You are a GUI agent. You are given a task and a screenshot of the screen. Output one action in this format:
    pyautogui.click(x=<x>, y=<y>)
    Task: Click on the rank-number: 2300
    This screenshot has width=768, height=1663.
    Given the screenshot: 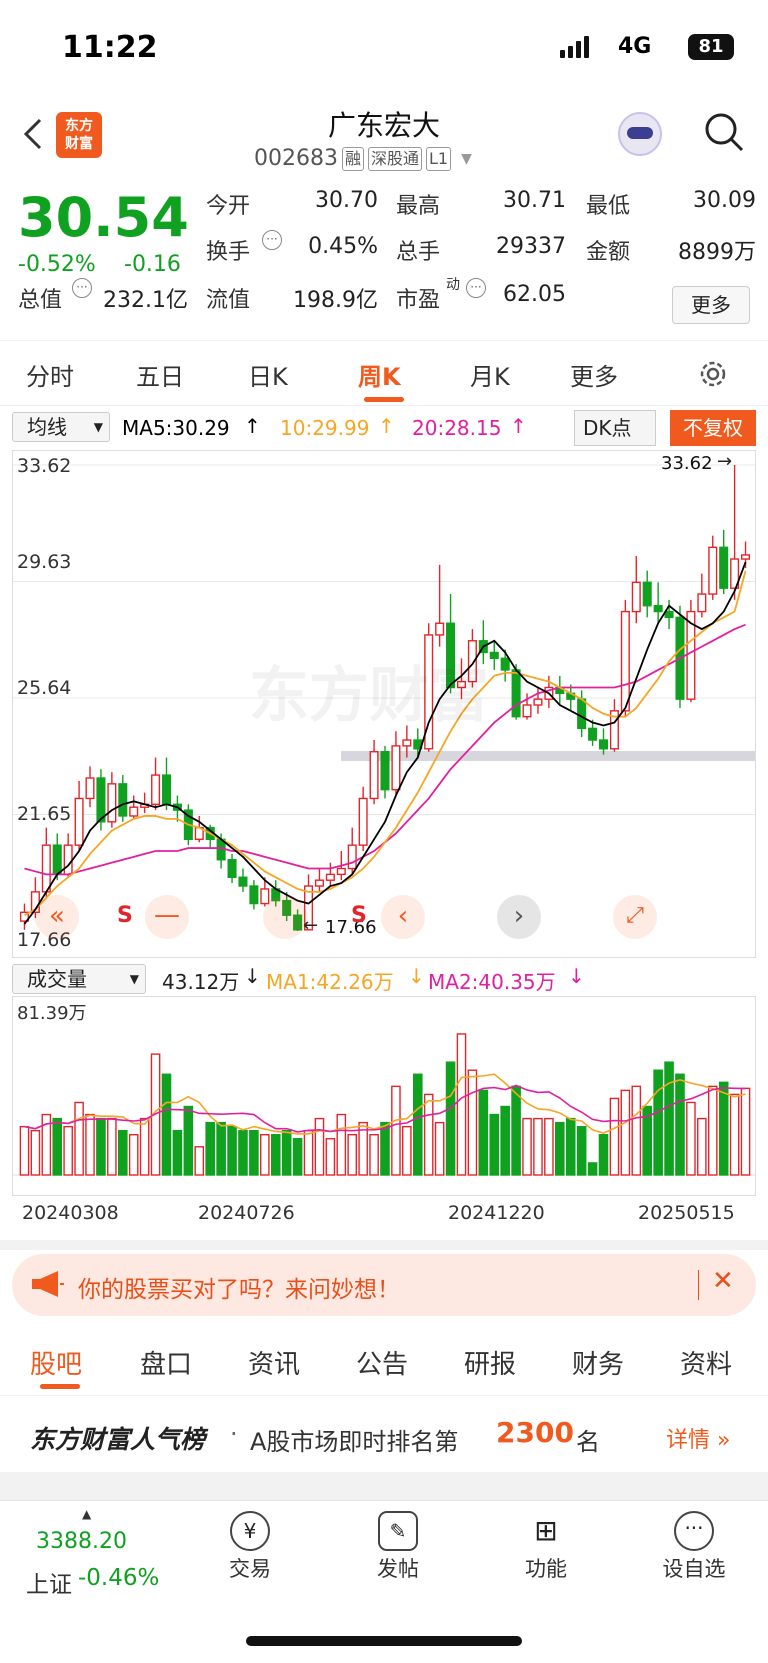 What is the action you would take?
    pyautogui.click(x=535, y=1432)
    